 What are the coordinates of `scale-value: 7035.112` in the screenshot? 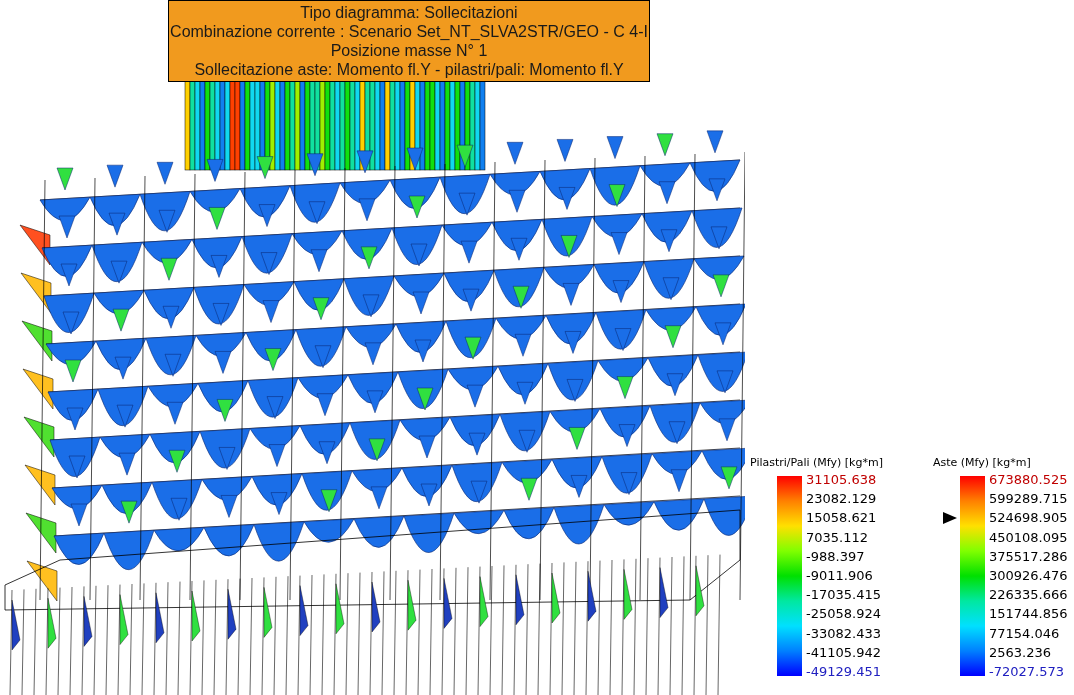 It's located at (837, 537).